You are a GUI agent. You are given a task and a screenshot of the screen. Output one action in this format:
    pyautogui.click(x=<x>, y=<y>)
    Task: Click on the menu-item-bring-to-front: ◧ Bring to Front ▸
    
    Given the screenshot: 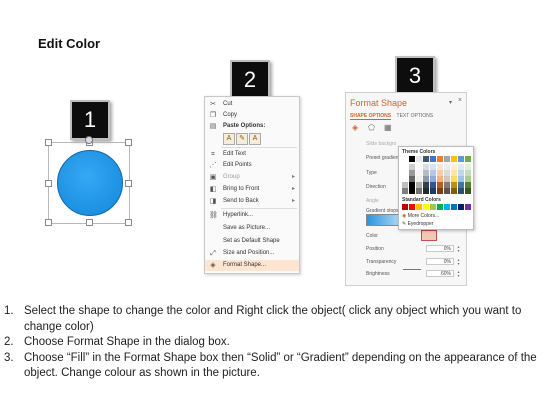 What is the action you would take?
    pyautogui.click(x=252, y=189)
    